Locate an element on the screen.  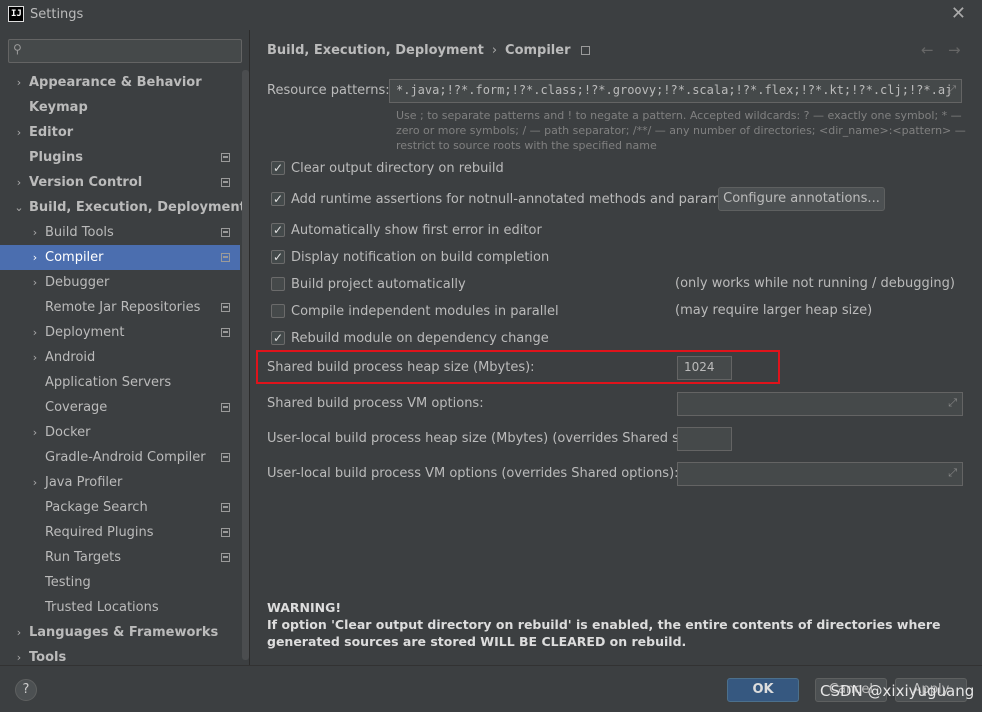
build-automatically-option: Build project automatically is located at coordinates (368, 284).